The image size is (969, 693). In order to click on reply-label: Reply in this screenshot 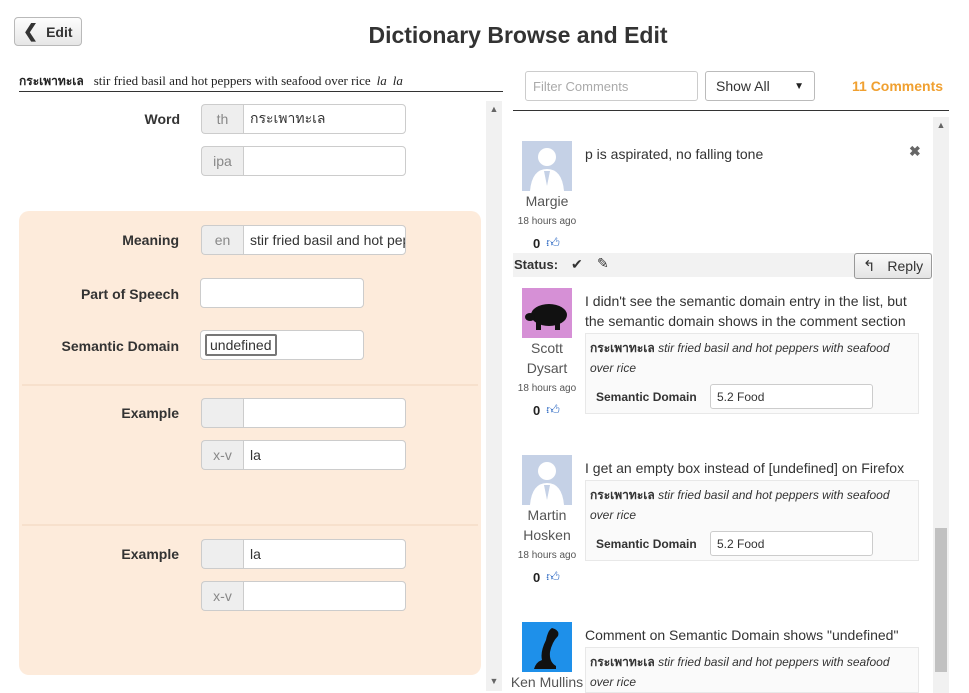, I will do `click(905, 266)`.